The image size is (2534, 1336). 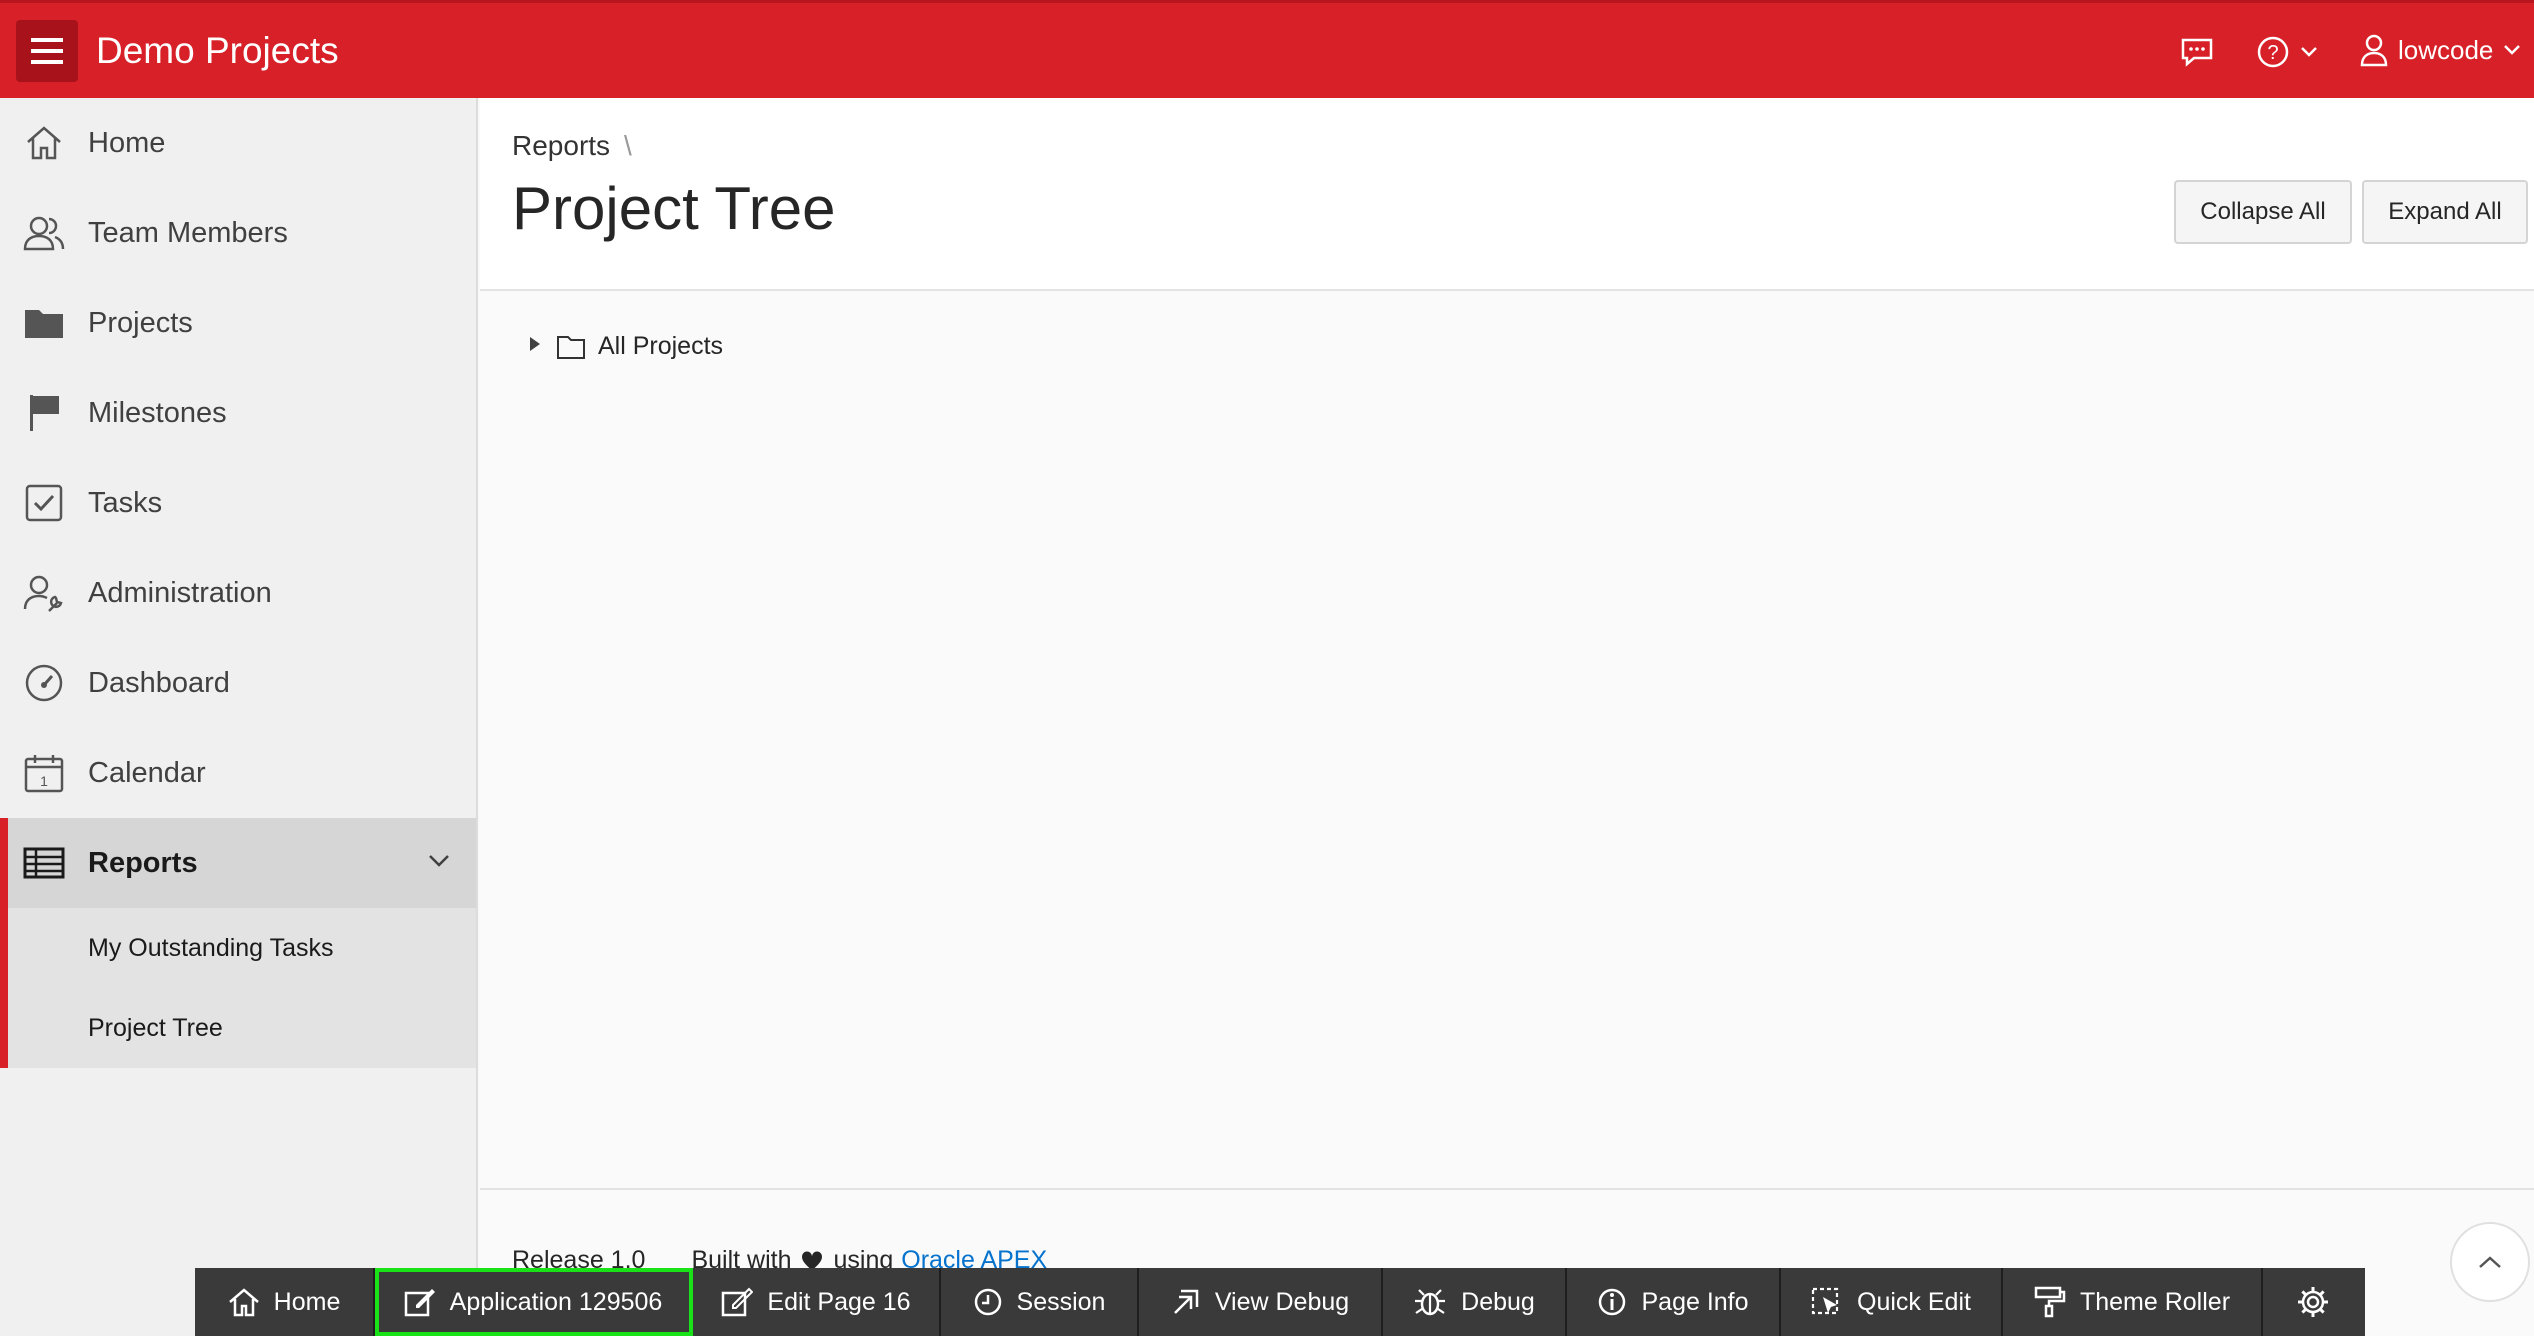 I want to click on devbar-theme-roller-button: Theme Roller, so click(x=2133, y=1302).